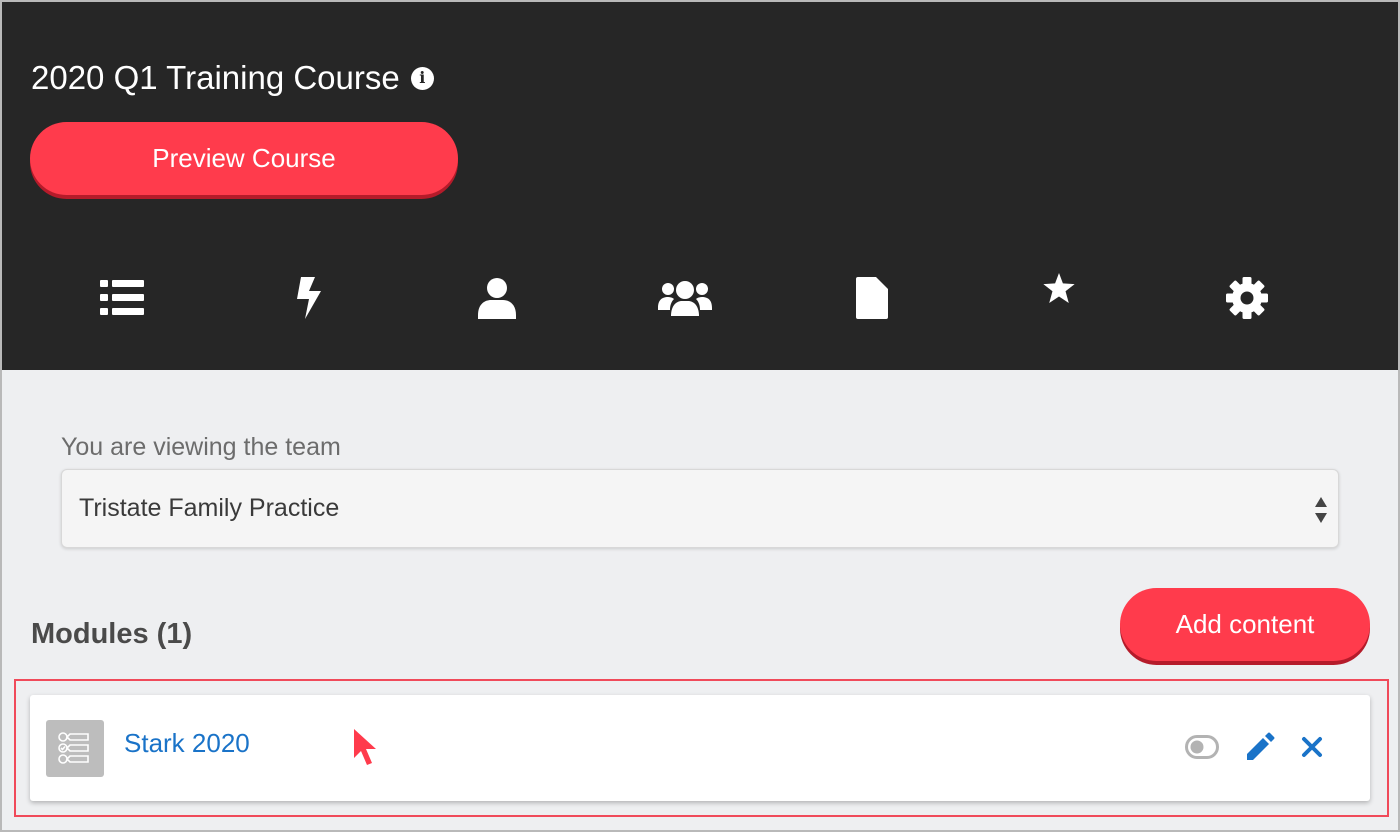  I want to click on preview-course-button: Preview Course, so click(244, 158).